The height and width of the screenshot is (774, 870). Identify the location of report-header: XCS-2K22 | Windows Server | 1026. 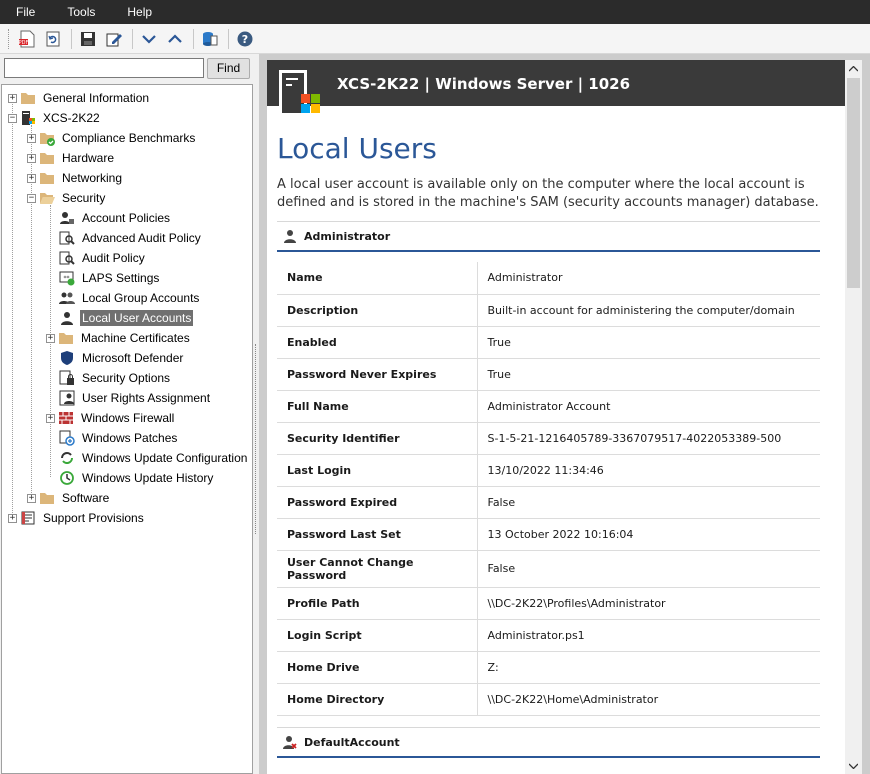
(556, 83).